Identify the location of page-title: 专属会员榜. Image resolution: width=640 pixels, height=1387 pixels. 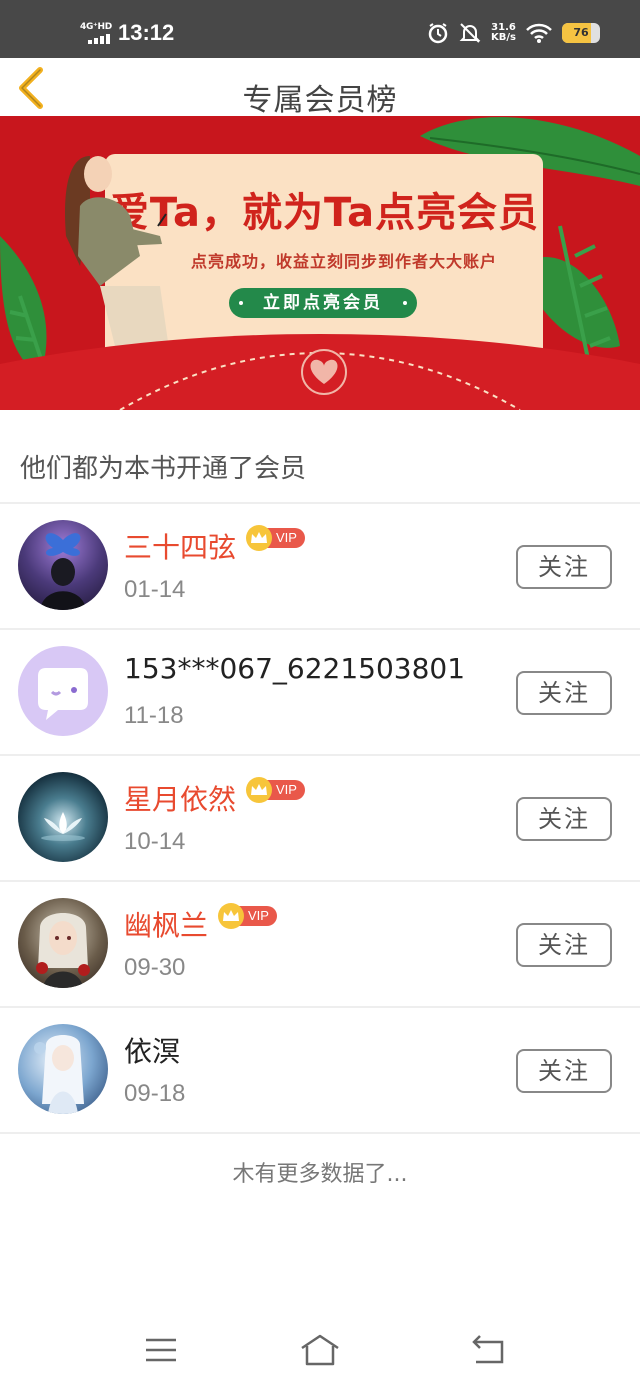
(320, 100).